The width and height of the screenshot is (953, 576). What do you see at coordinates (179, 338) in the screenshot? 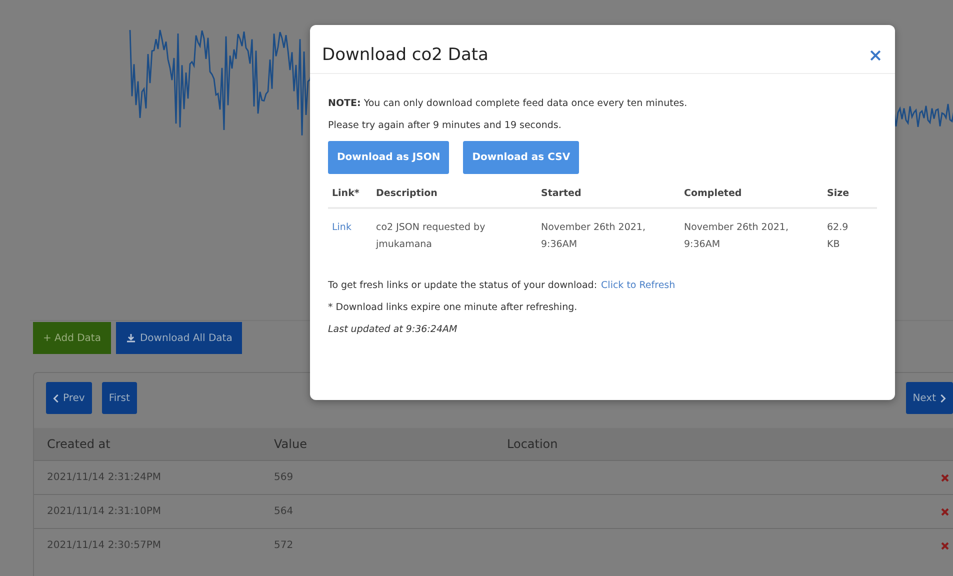
I see `toolbar-button: Download All Data` at bounding box center [179, 338].